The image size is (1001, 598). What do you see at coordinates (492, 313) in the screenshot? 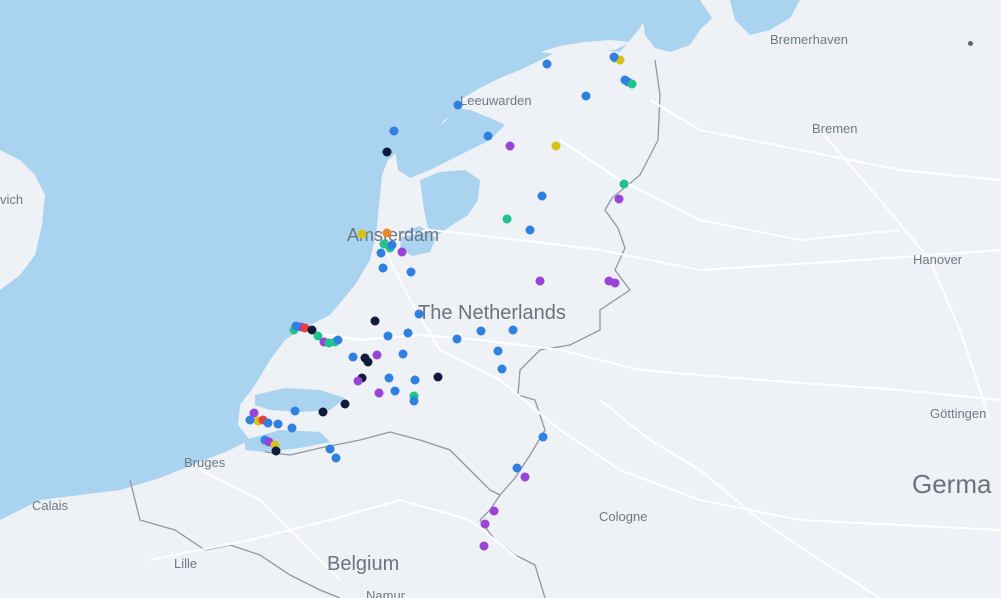
I see `label-the-netherlands: The Netherlands` at bounding box center [492, 313].